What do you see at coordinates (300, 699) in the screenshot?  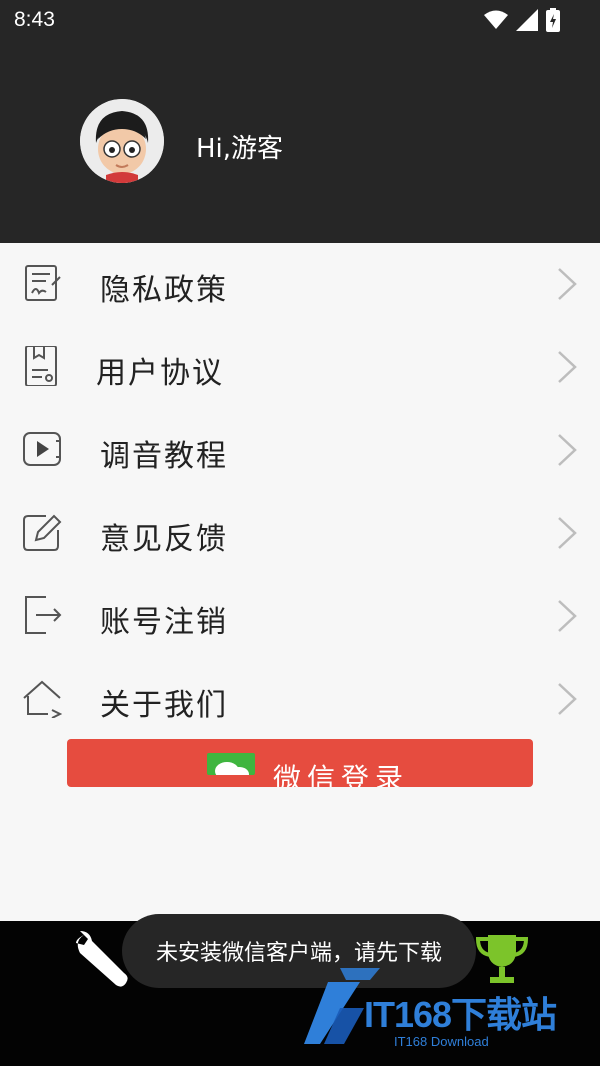 I see `menu-item-about-us: 关于我们` at bounding box center [300, 699].